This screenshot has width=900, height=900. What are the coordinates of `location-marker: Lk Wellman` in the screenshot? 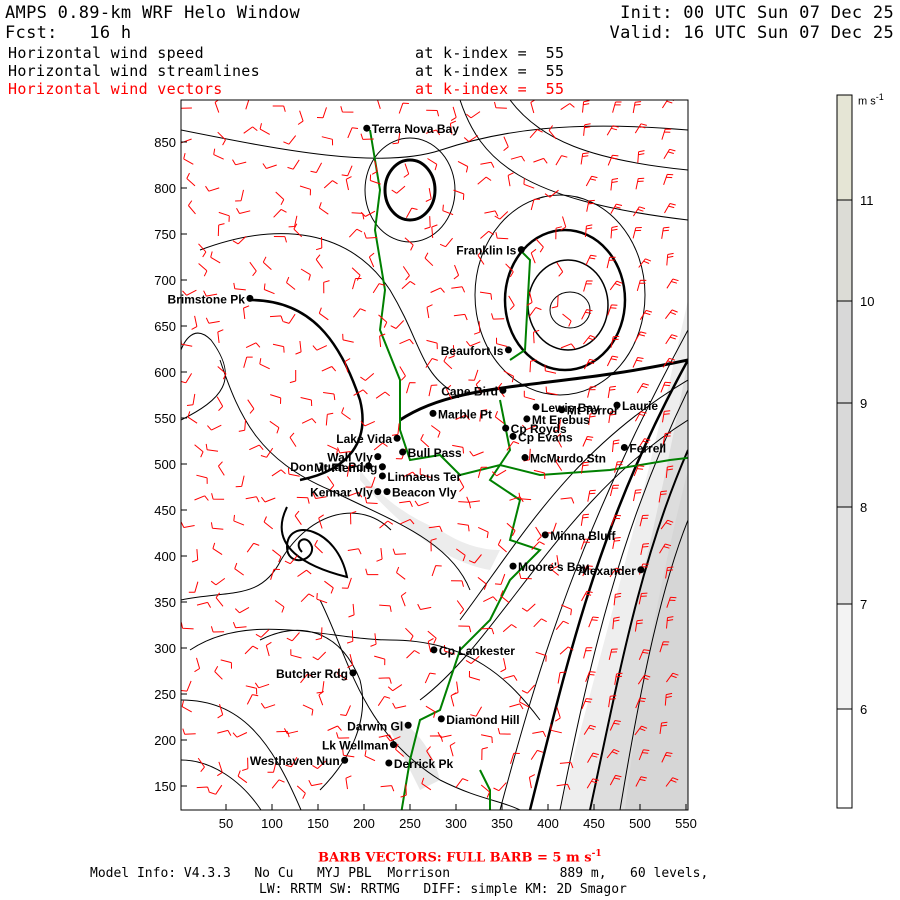 It's located at (359, 746).